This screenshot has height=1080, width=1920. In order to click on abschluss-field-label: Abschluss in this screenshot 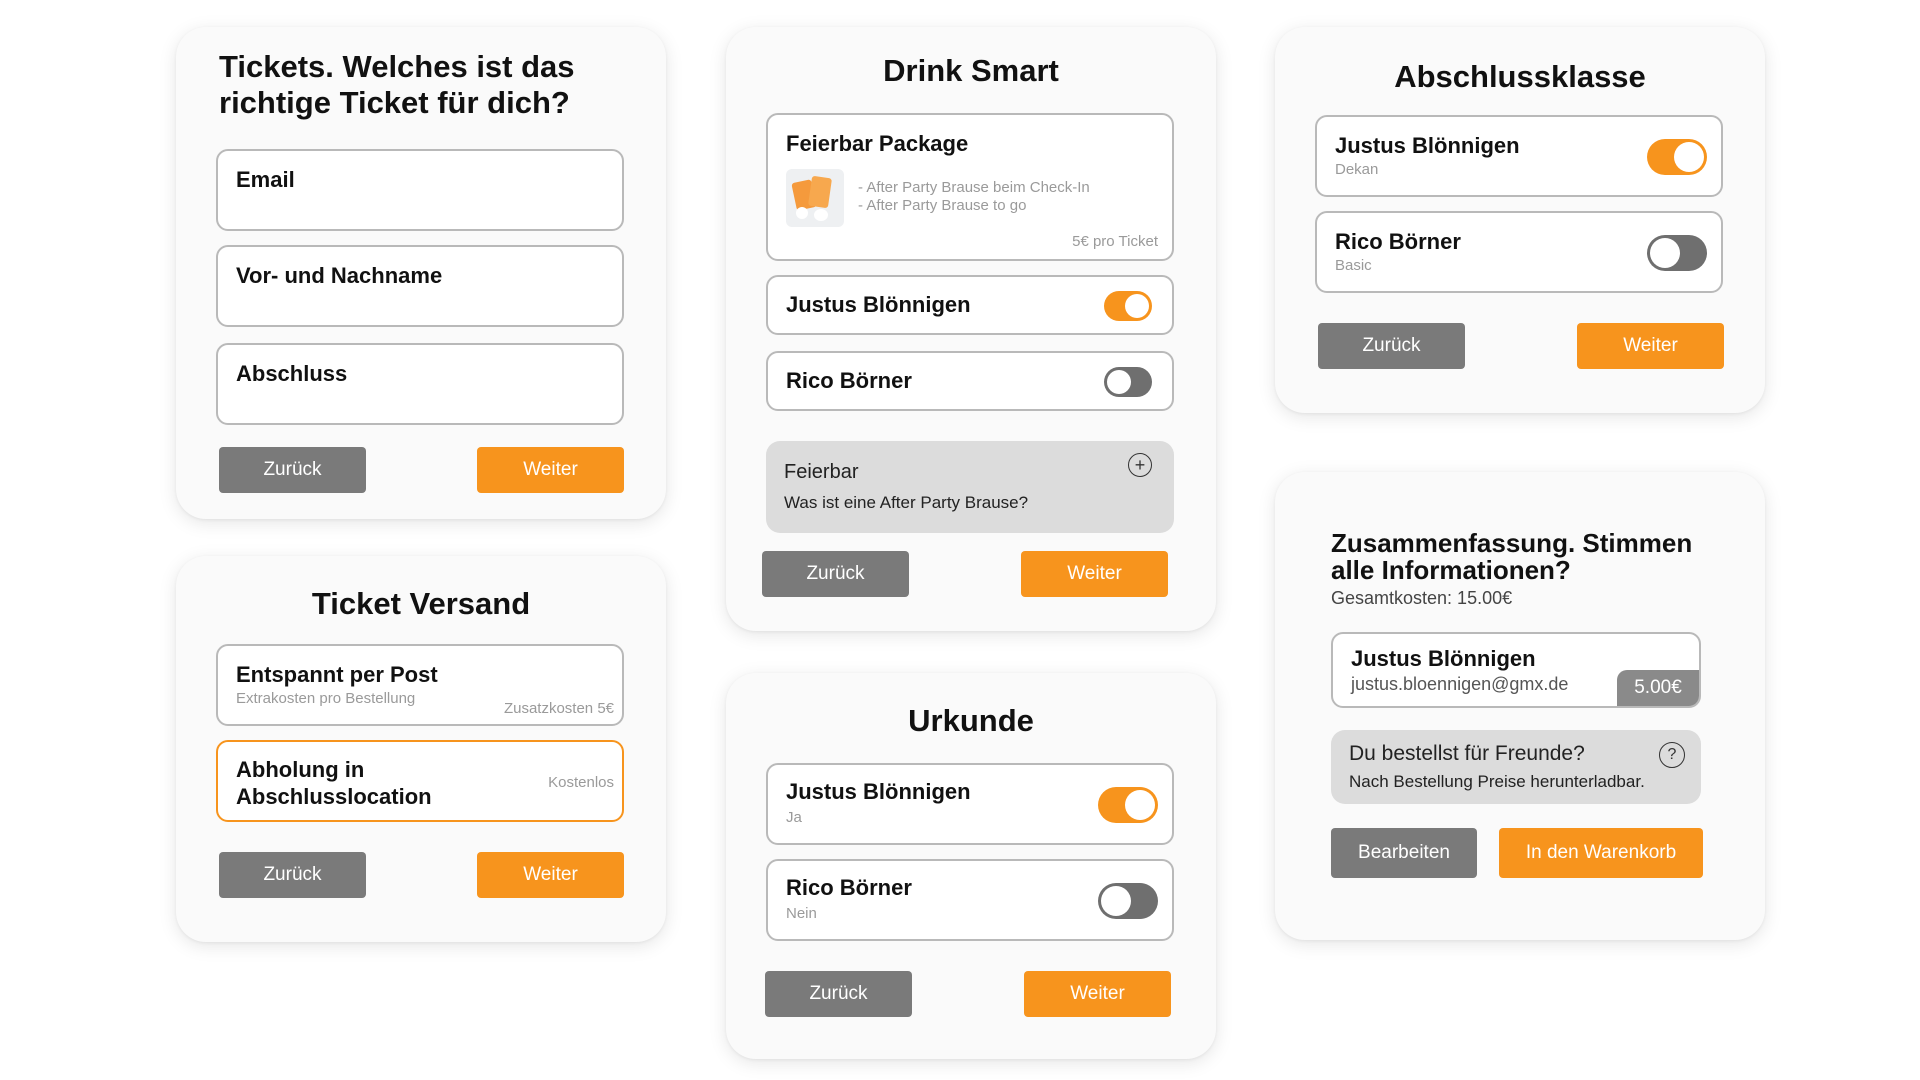, I will do `click(292, 373)`.